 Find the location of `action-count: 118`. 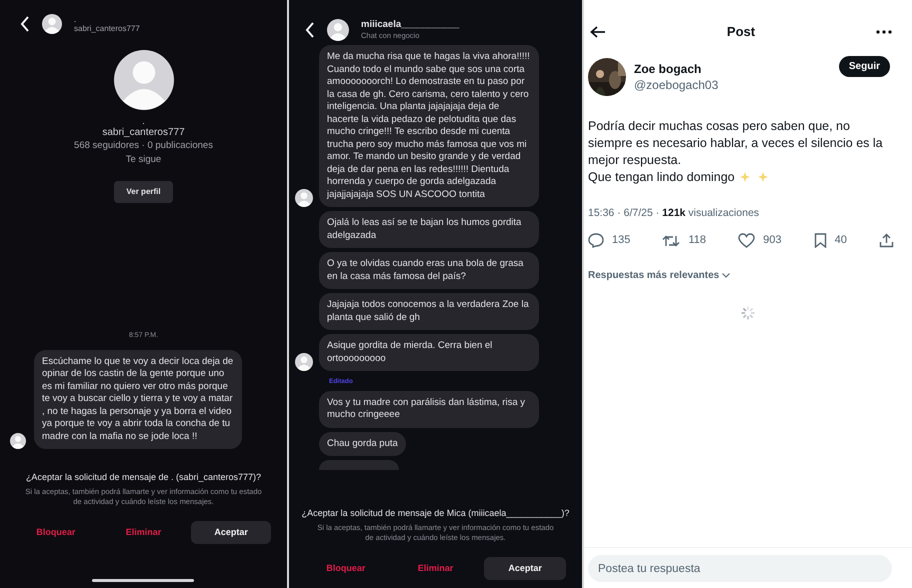

action-count: 118 is located at coordinates (697, 240).